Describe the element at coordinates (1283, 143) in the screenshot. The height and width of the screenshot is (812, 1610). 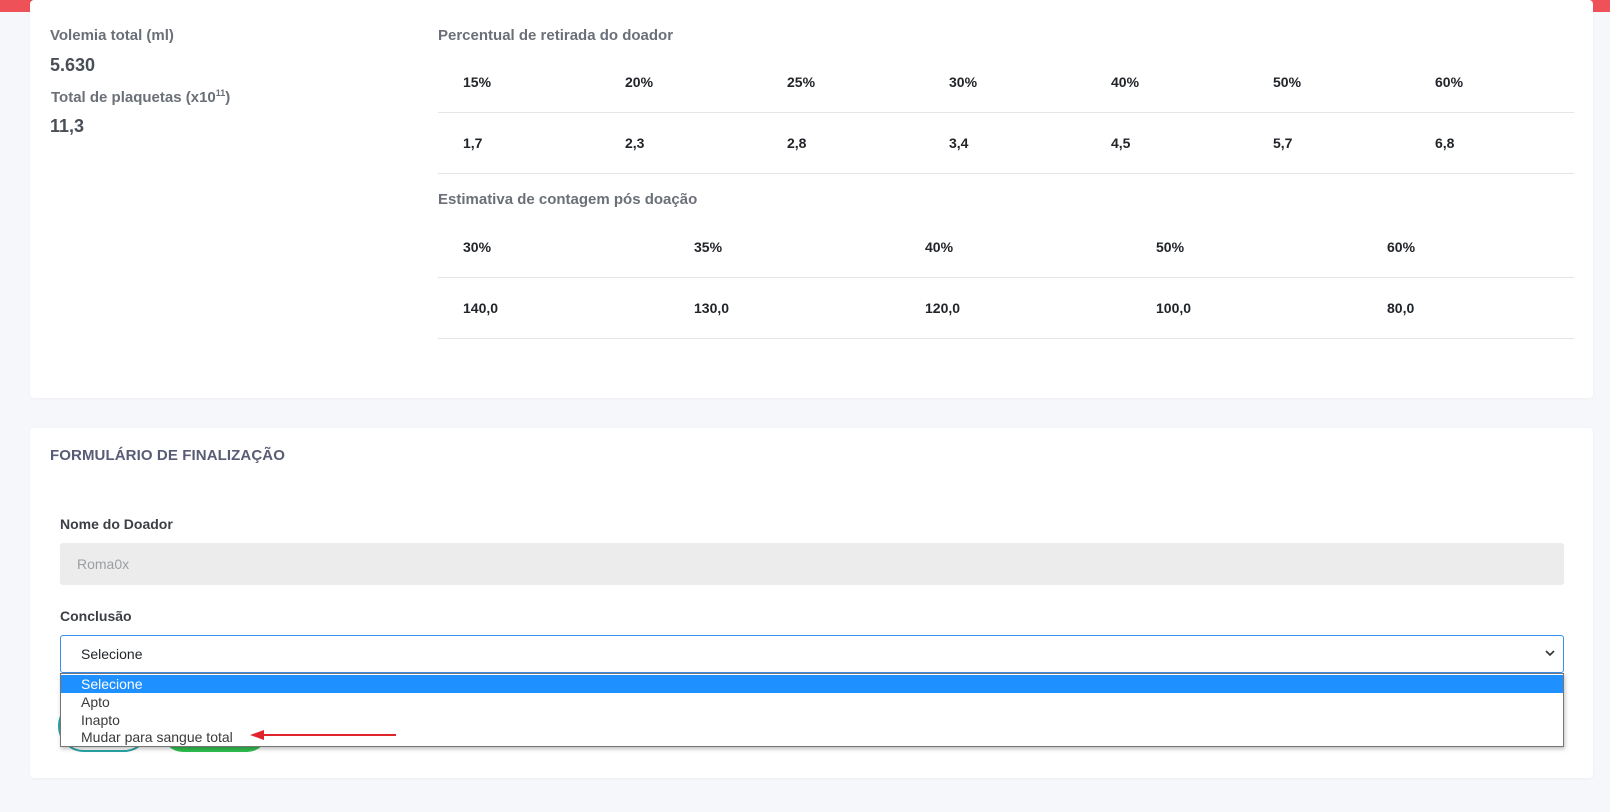
I see `percentual-value-cell: 5,7` at that location.